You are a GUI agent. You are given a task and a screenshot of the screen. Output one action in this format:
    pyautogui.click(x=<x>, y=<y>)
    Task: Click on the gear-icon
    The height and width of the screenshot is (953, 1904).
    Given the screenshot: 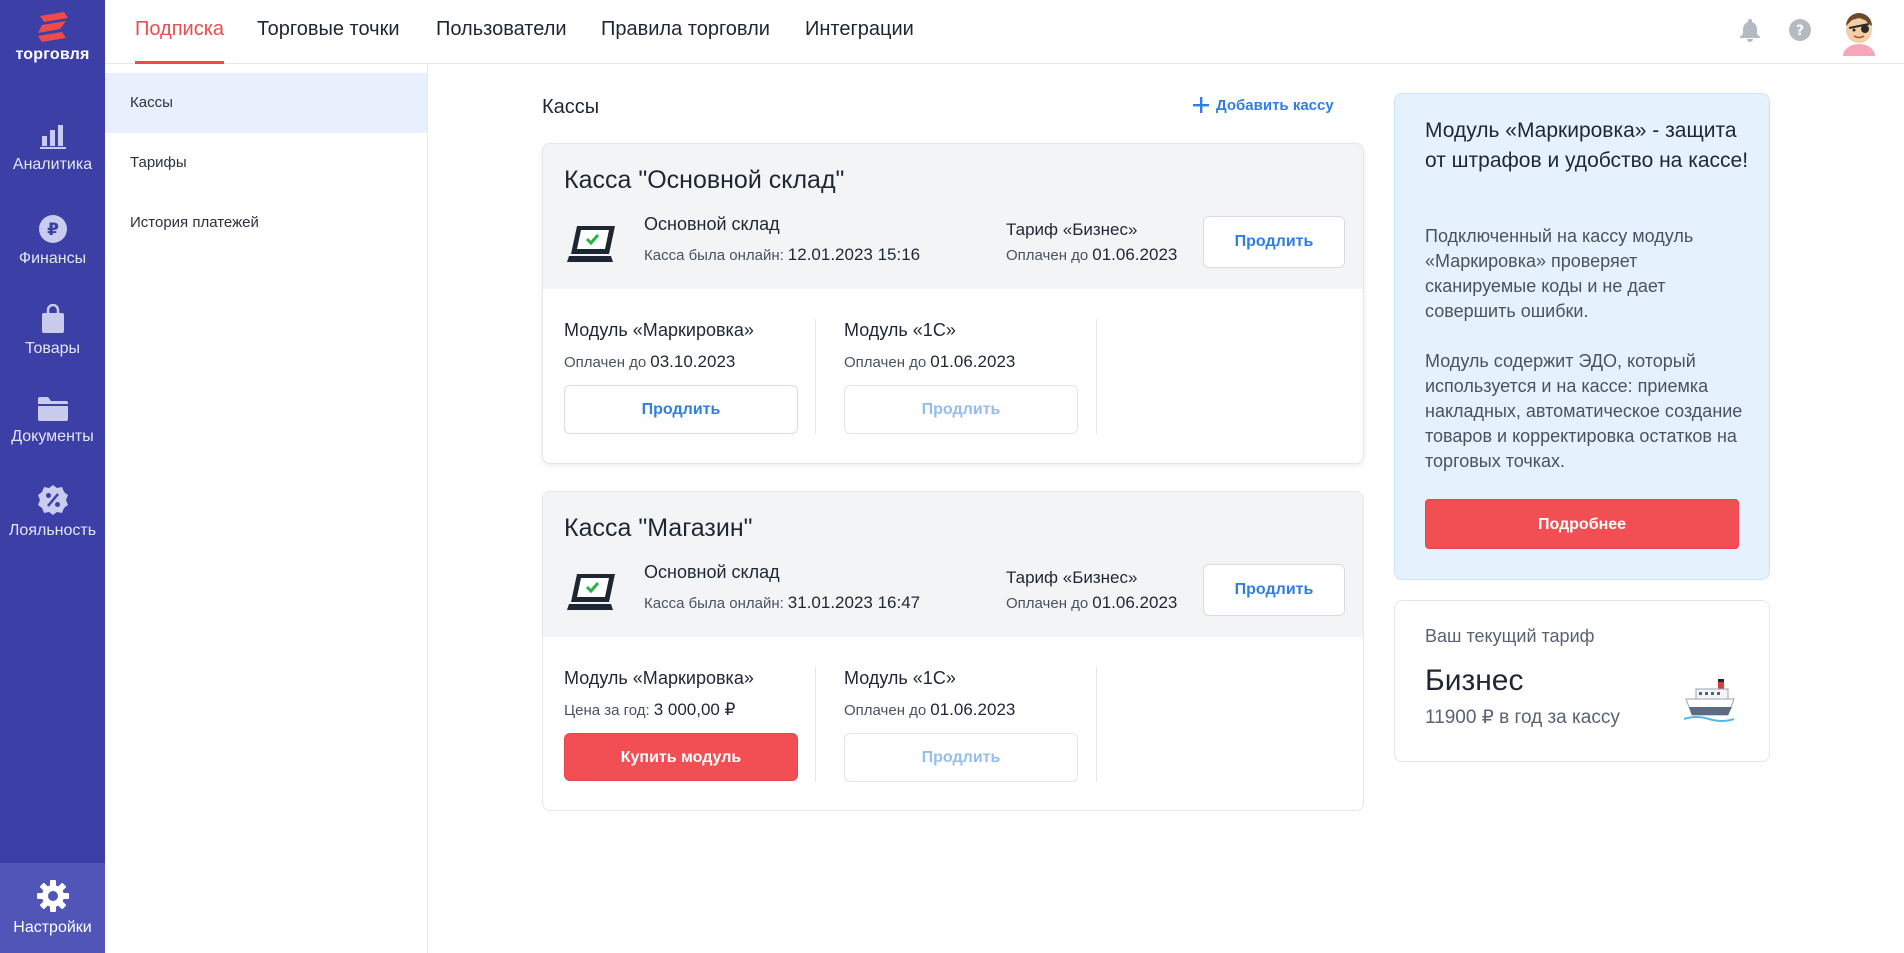 What is the action you would take?
    pyautogui.click(x=52, y=896)
    